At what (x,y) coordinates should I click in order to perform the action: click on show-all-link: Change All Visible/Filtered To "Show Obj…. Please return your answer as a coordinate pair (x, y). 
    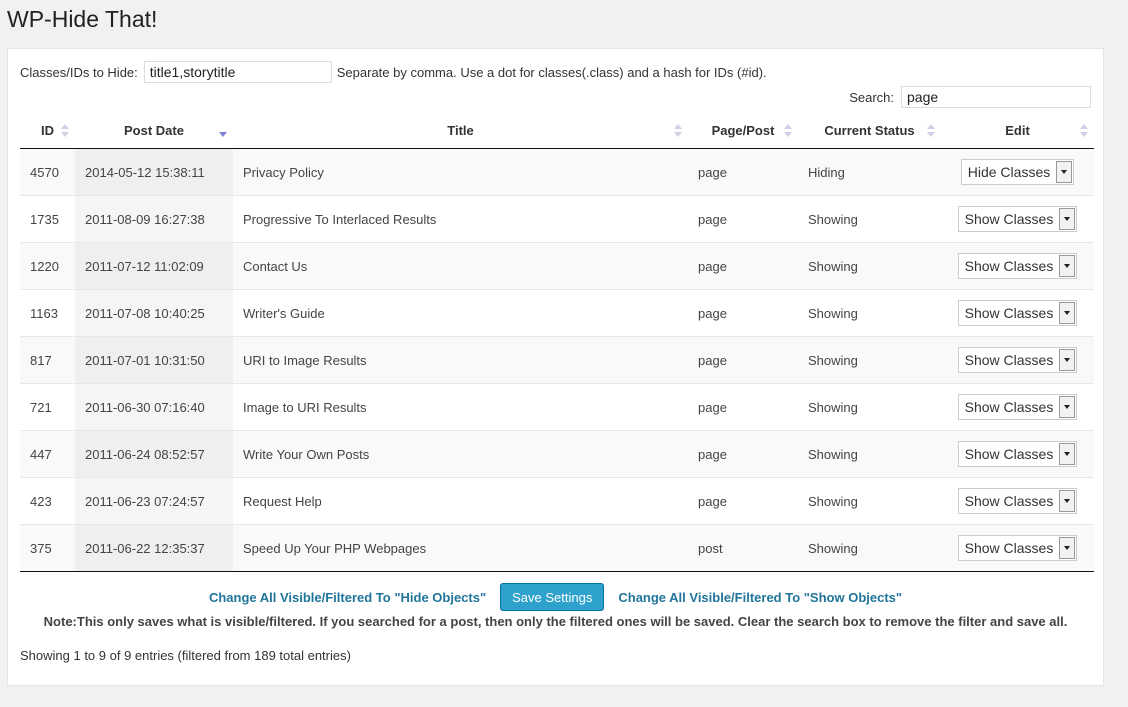
    Looking at the image, I should click on (760, 597).